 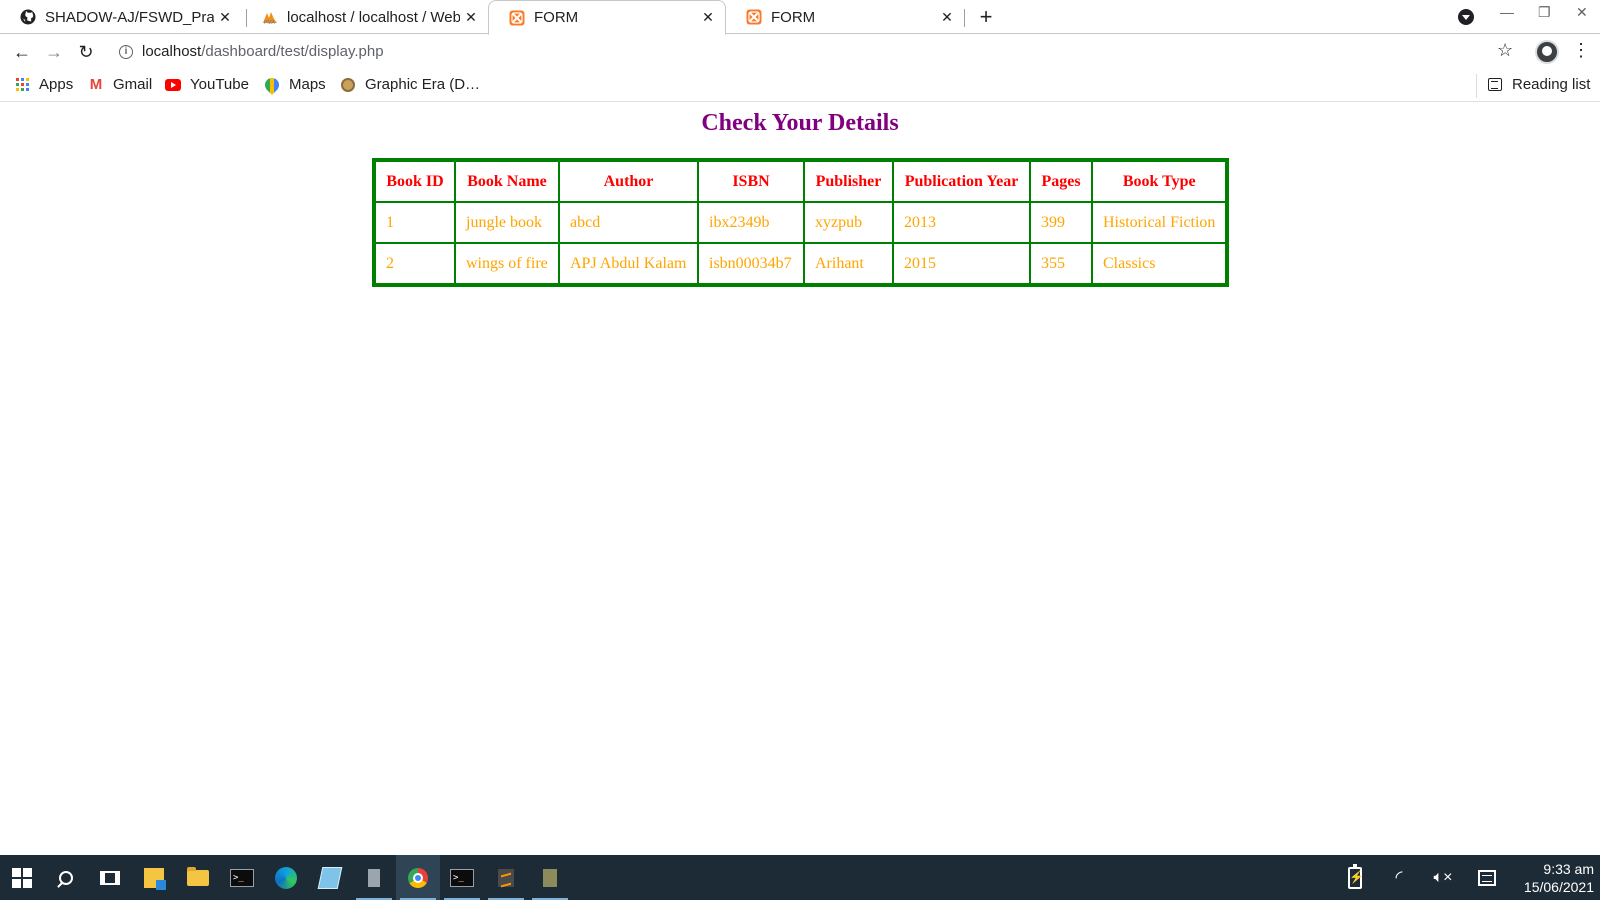 What do you see at coordinates (373, 17) in the screenshot?
I see `tab-title: localhost / localhost / WebP` at bounding box center [373, 17].